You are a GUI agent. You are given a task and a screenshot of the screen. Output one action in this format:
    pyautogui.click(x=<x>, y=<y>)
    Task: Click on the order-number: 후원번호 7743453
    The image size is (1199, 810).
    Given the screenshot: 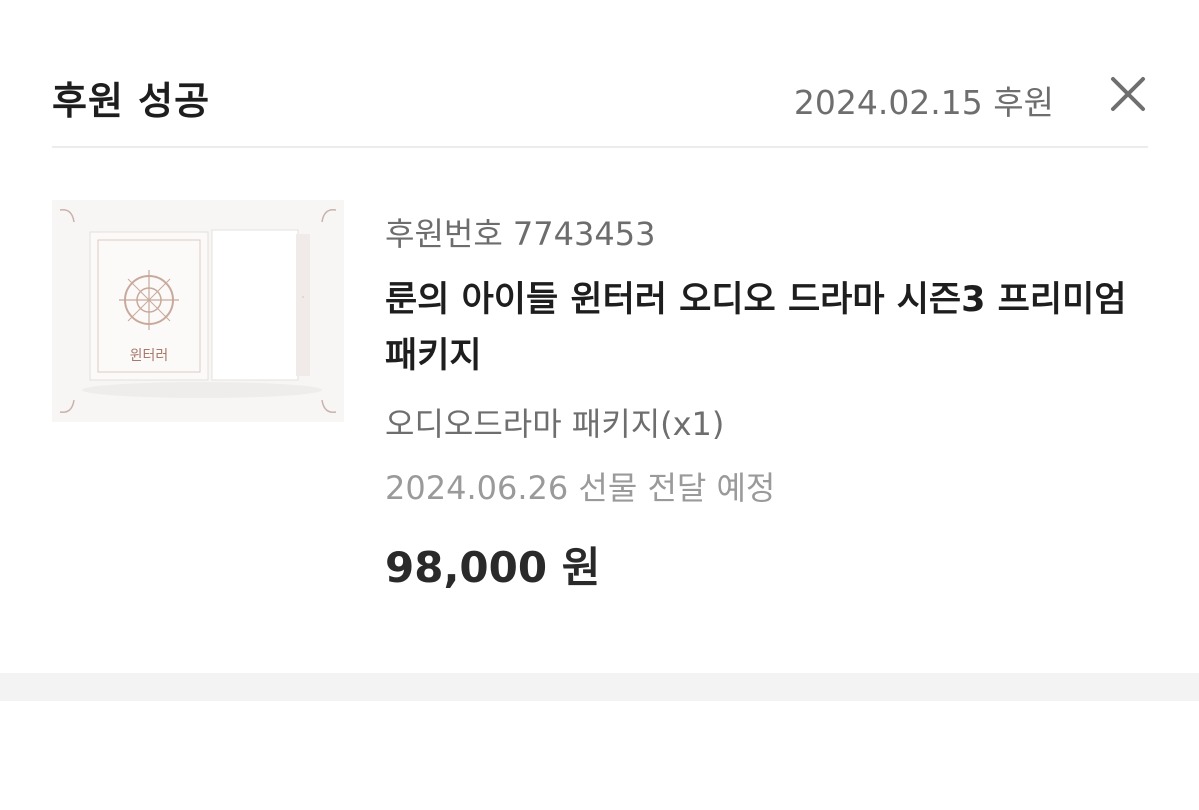 What is the action you would take?
    pyautogui.click(x=520, y=234)
    